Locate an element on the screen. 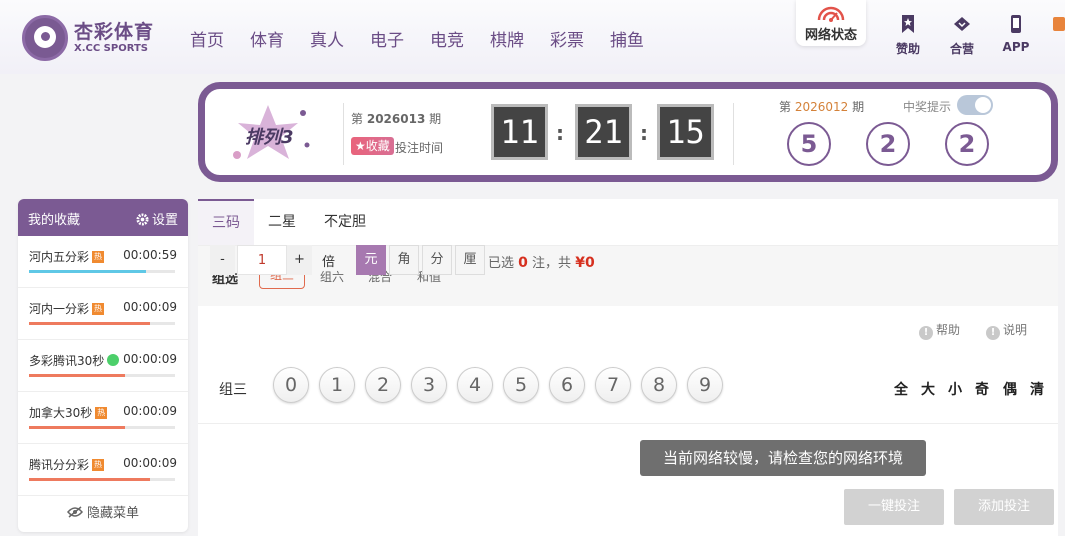 The image size is (1065, 536). selected-middle: 注，共 is located at coordinates (552, 263).